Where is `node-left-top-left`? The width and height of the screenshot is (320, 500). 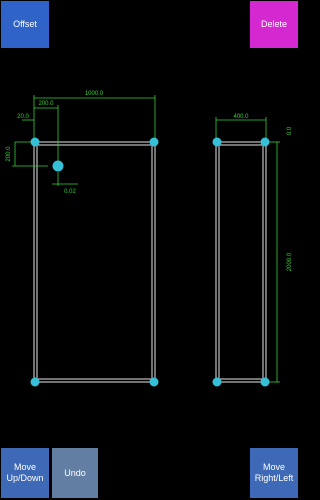
node-left-top-left is located at coordinates (35, 142).